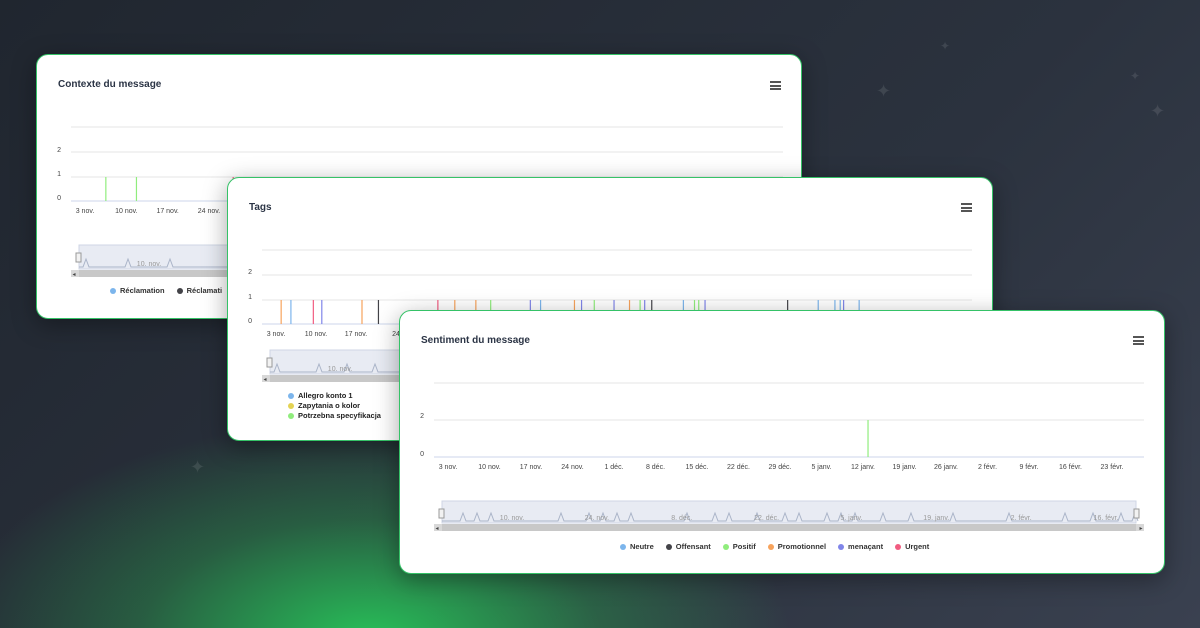 This screenshot has height=628, width=1200. What do you see at coordinates (681, 518) in the screenshot?
I see `navigator-label: 8. déc.` at bounding box center [681, 518].